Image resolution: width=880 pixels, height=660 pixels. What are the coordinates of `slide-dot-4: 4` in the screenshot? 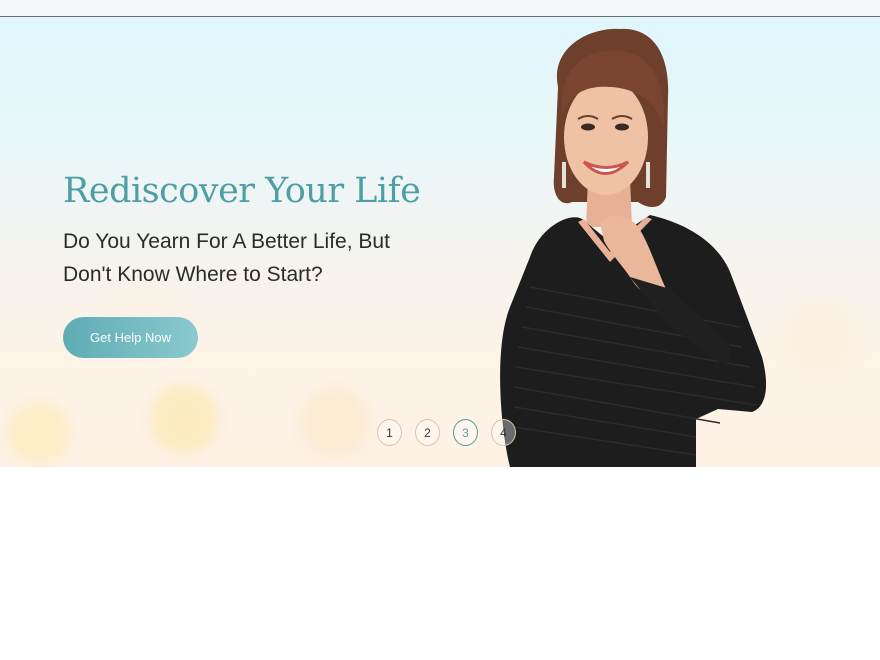 It's located at (503, 432).